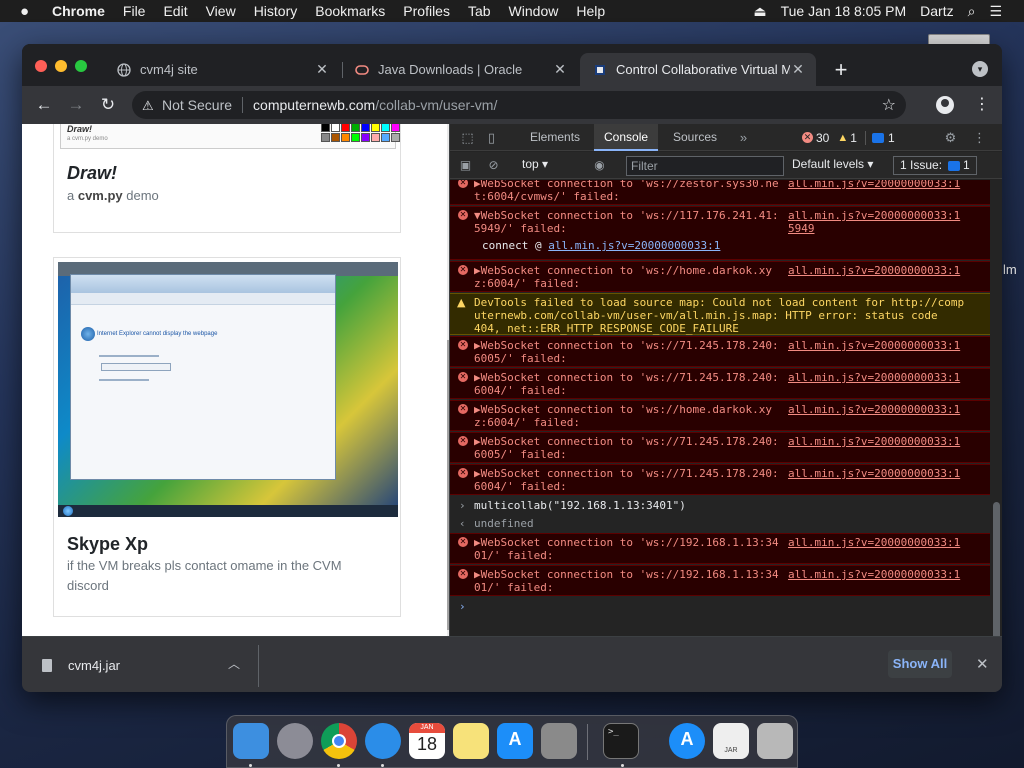 This screenshot has width=1024, height=768. What do you see at coordinates (599, 165) in the screenshot?
I see `live-expression-eye-icon: ◉` at bounding box center [599, 165].